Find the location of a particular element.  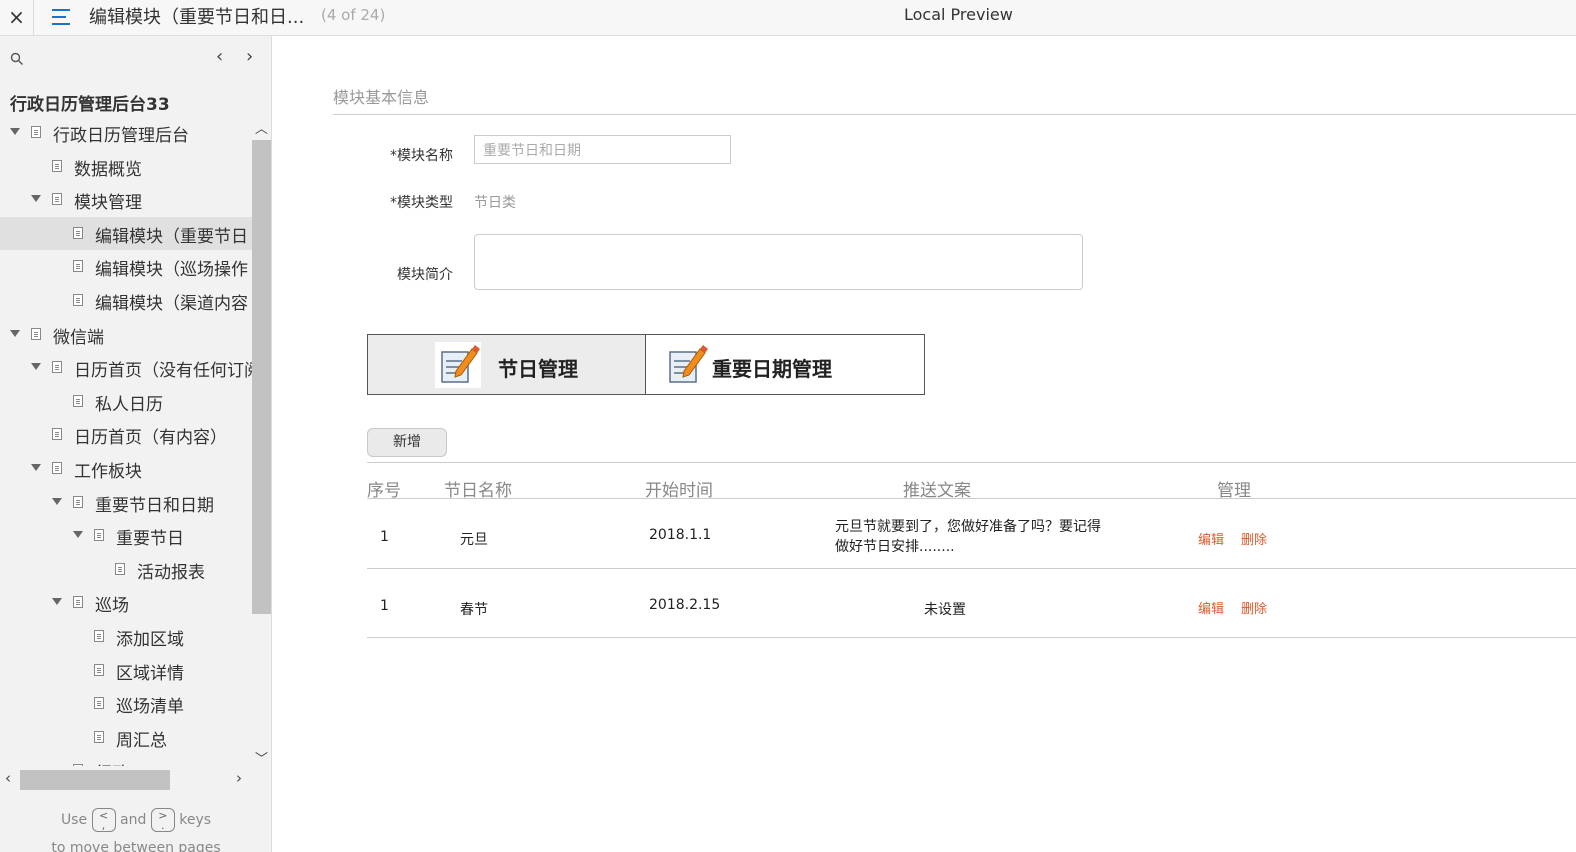

sidebar-tree-item: 微信端 is located at coordinates (126, 334).